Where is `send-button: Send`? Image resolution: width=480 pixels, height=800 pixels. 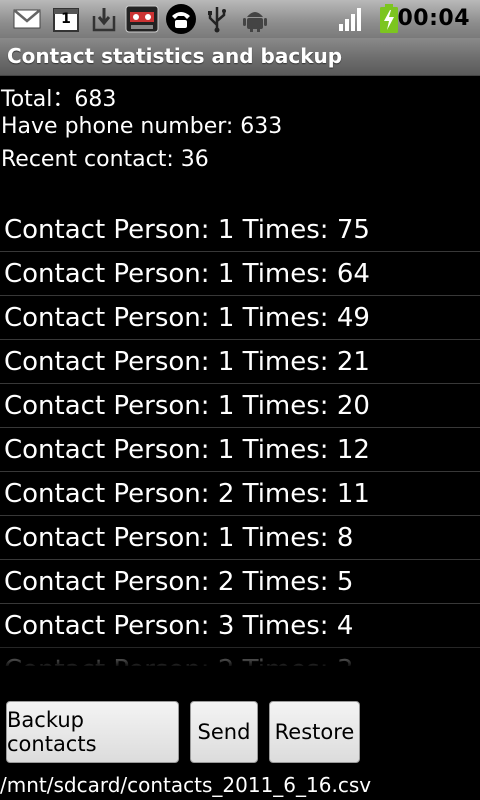 send-button: Send is located at coordinates (224, 732).